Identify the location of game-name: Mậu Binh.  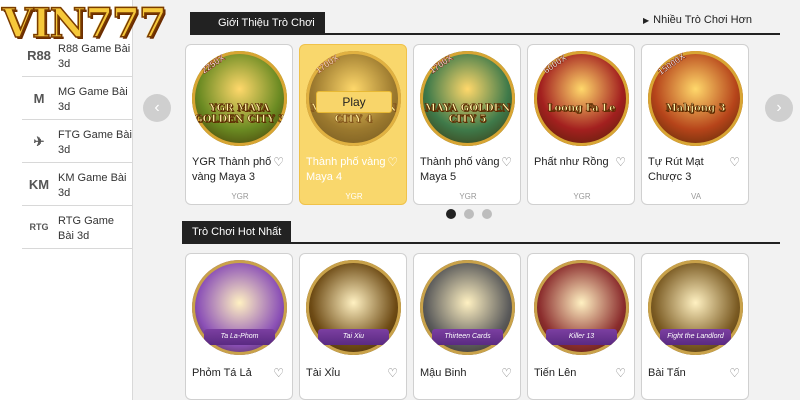
(443, 373).